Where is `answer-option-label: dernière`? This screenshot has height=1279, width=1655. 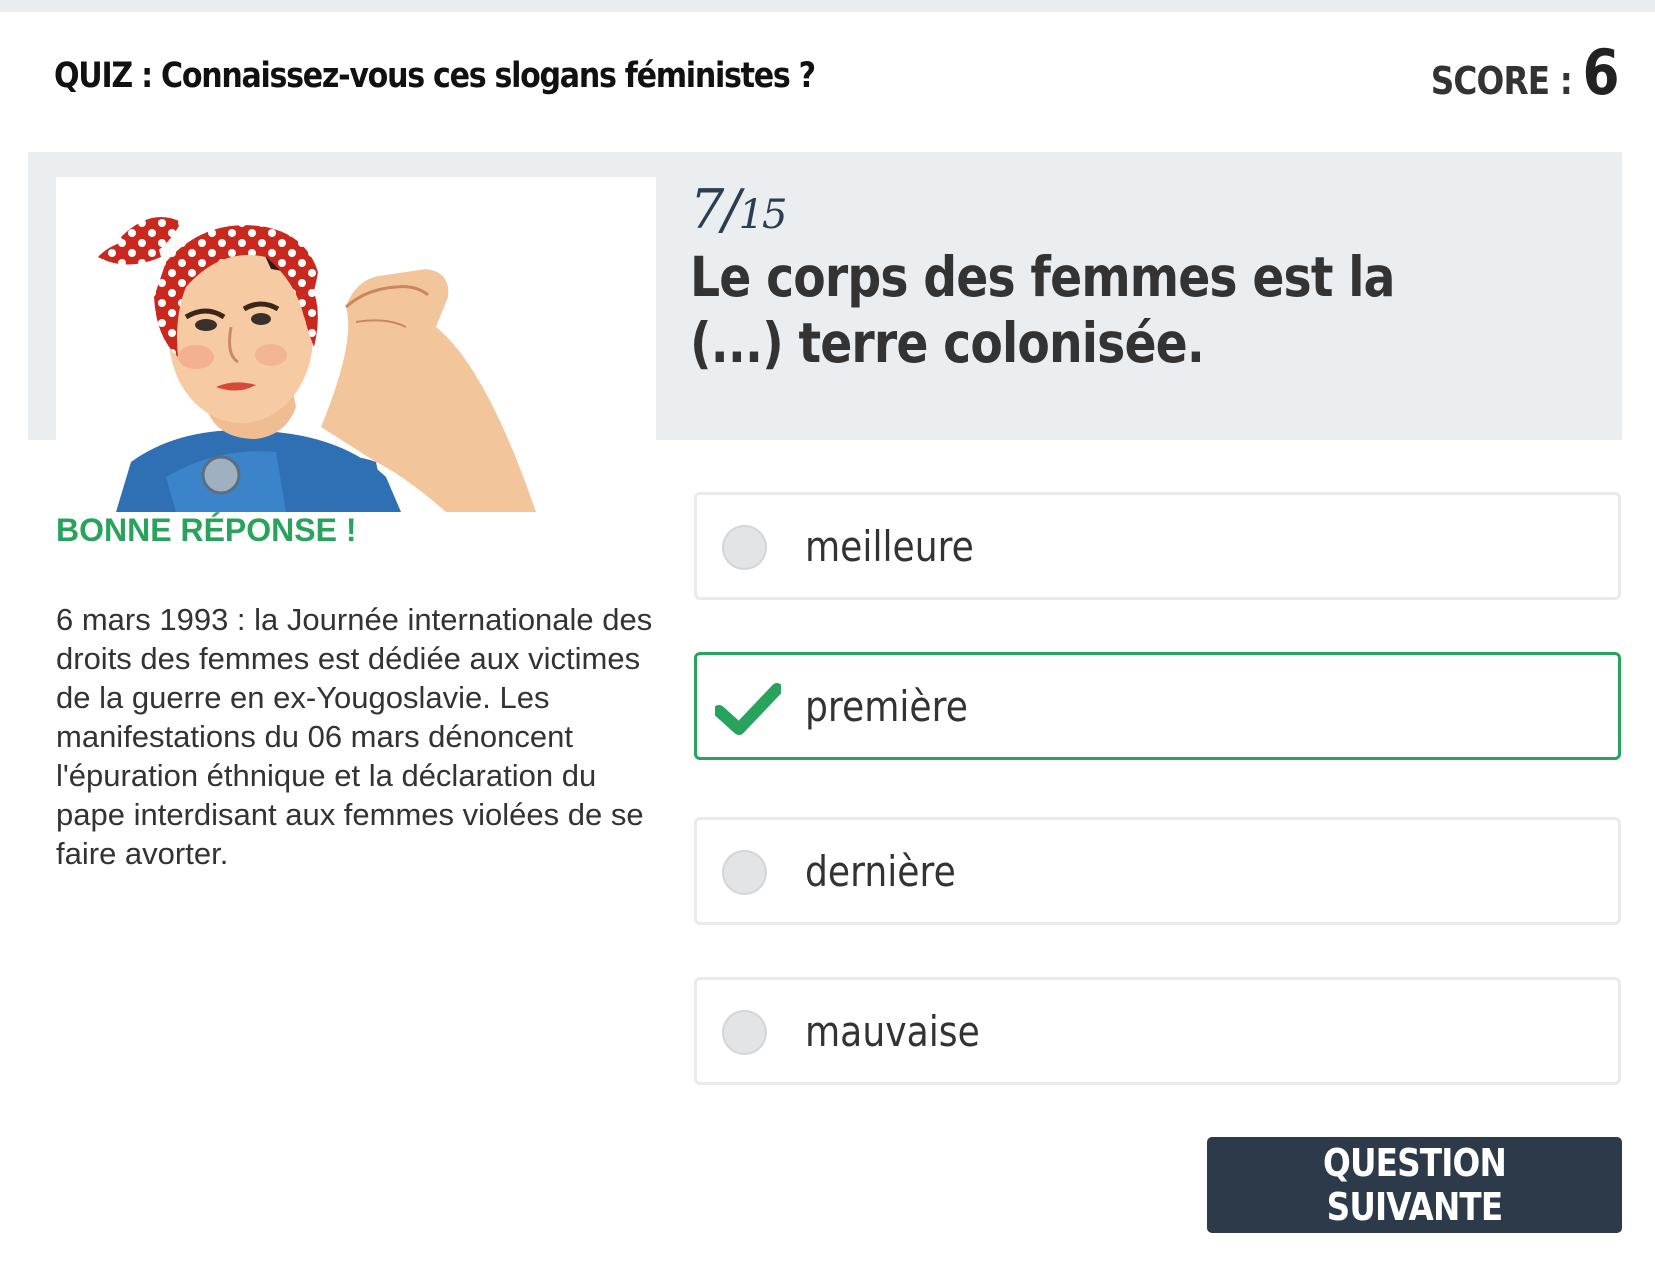
answer-option-label: dernière is located at coordinates (880, 871).